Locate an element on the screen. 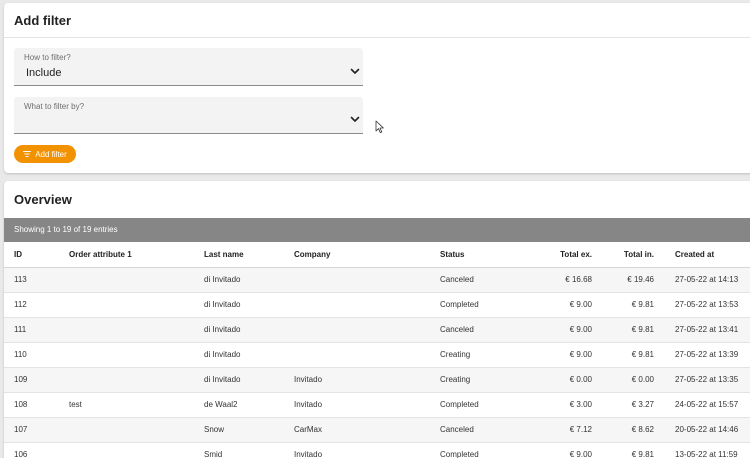 The height and width of the screenshot is (458, 750). column-header-total-in: Total in. is located at coordinates (623, 255).